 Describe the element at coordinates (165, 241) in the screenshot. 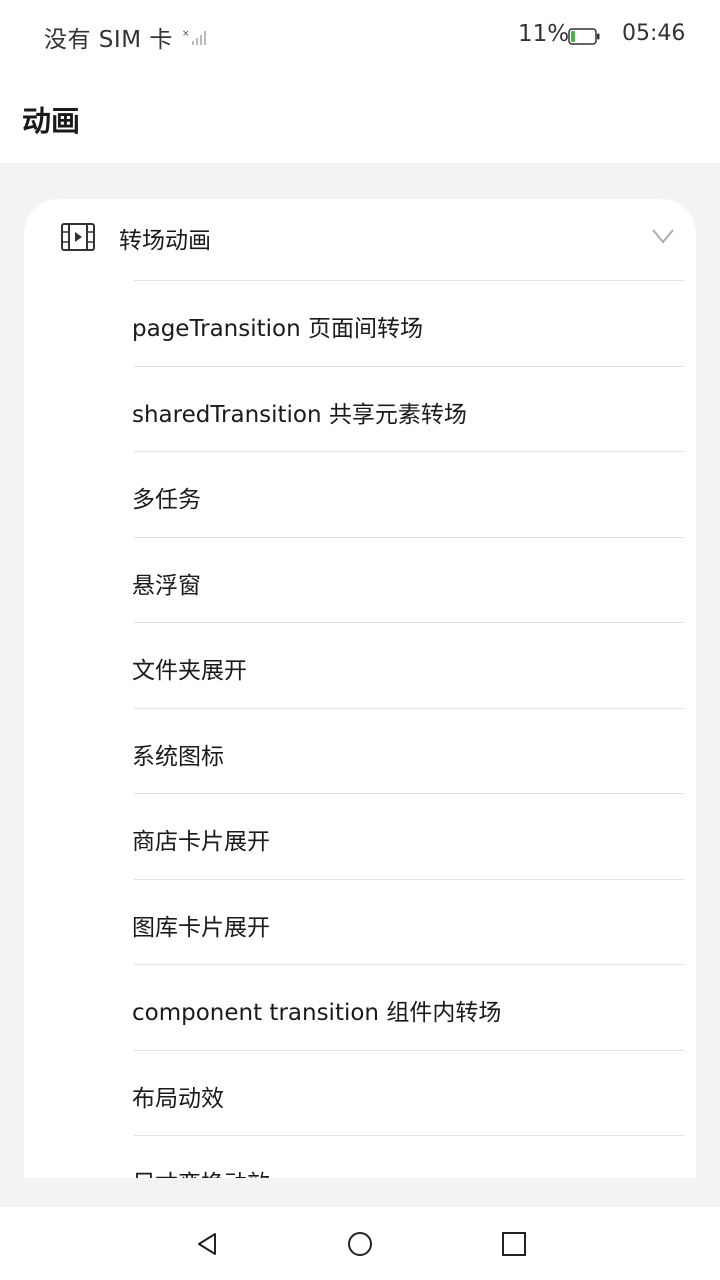

I see `card-title: 转场动画` at that location.